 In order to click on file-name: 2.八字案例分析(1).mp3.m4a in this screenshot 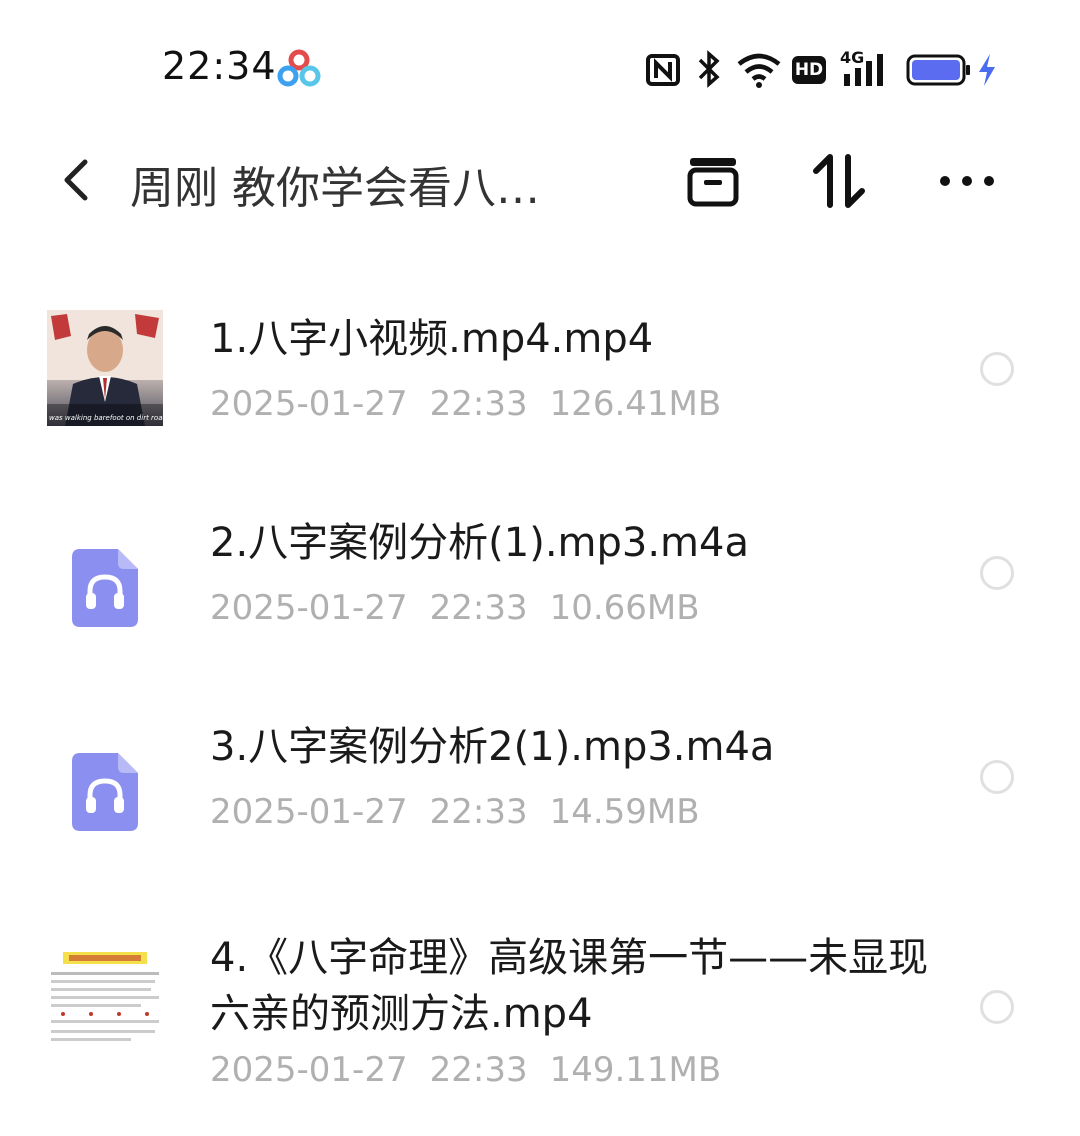, I will do `click(479, 543)`.